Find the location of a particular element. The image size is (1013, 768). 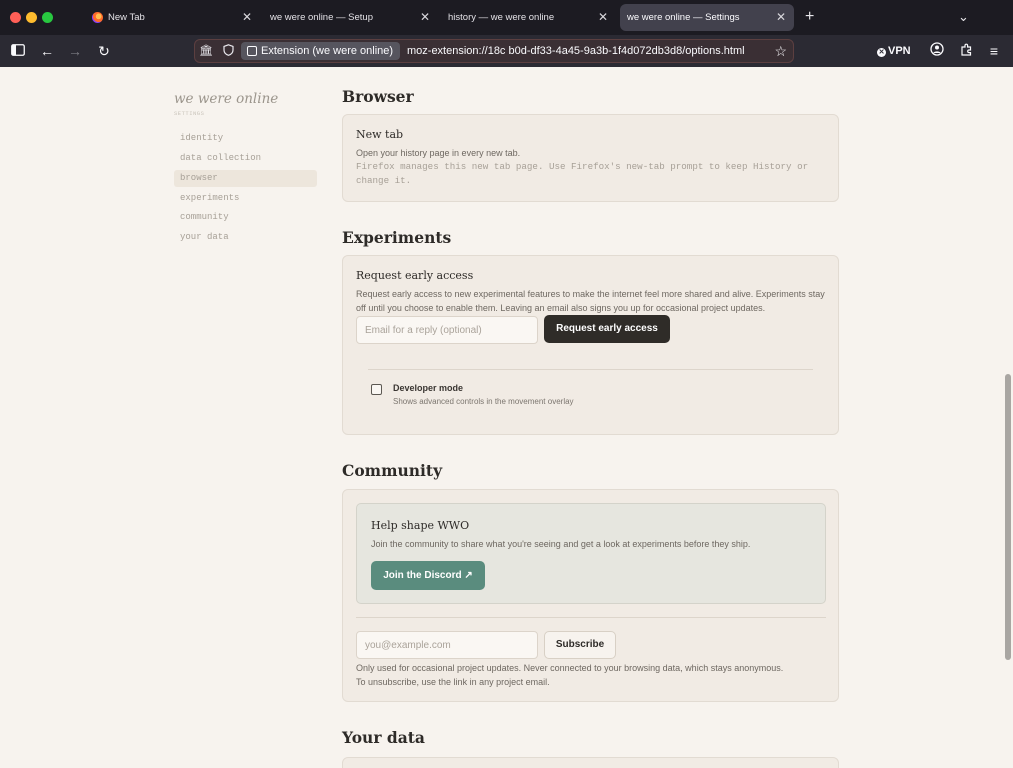

section-title-browser: Browser is located at coordinates (378, 96).